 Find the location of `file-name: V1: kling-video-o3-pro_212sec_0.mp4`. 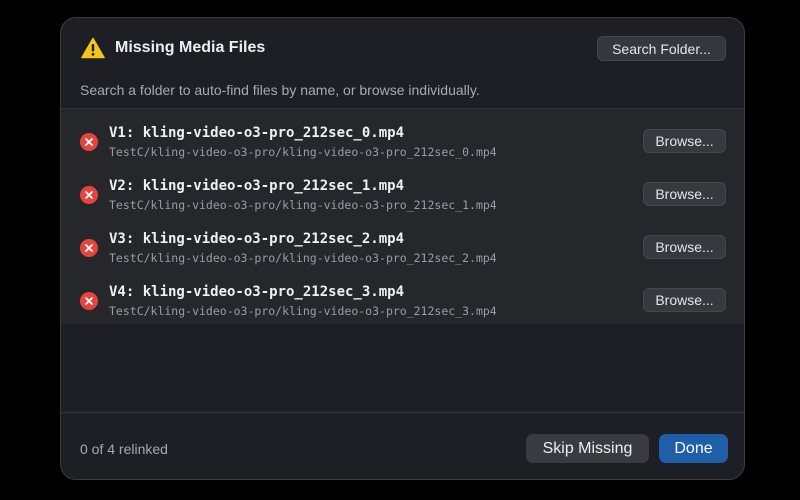

file-name: V1: kling-video-o3-pro_212sec_0.mp4 is located at coordinates (257, 133).